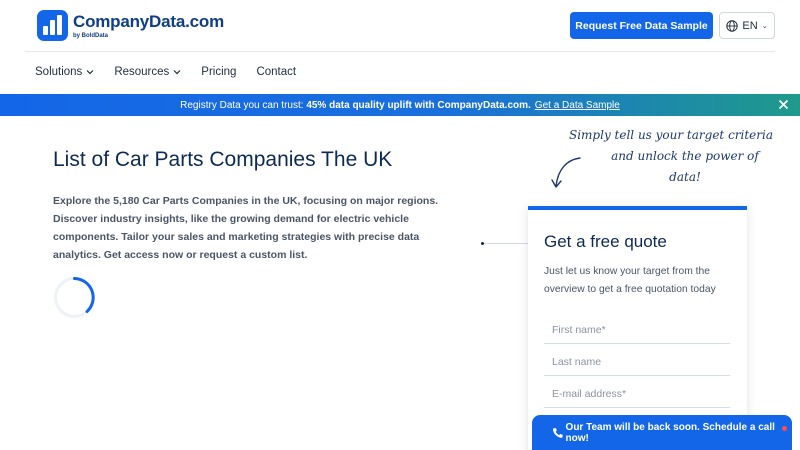 The width and height of the screenshot is (800, 450). I want to click on nav-item-label: Pricing, so click(219, 72).